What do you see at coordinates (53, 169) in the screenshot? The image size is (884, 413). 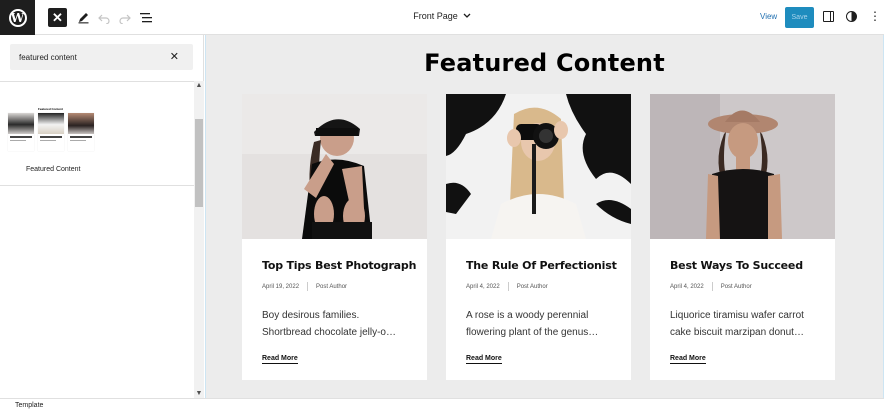 I see `pattern-label: Featured Content` at bounding box center [53, 169].